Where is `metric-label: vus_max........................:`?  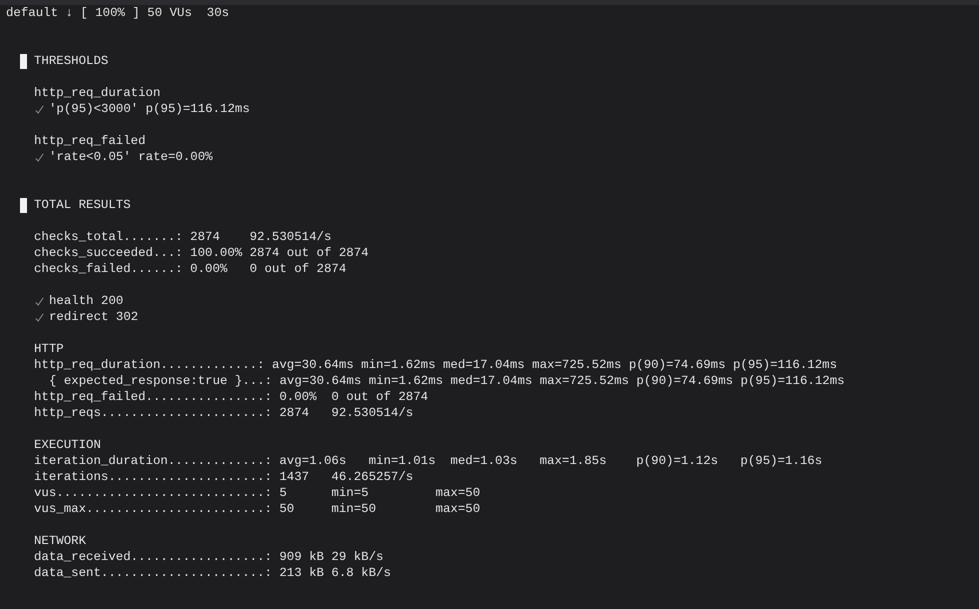 metric-label: vus_max........................: is located at coordinates (153, 509).